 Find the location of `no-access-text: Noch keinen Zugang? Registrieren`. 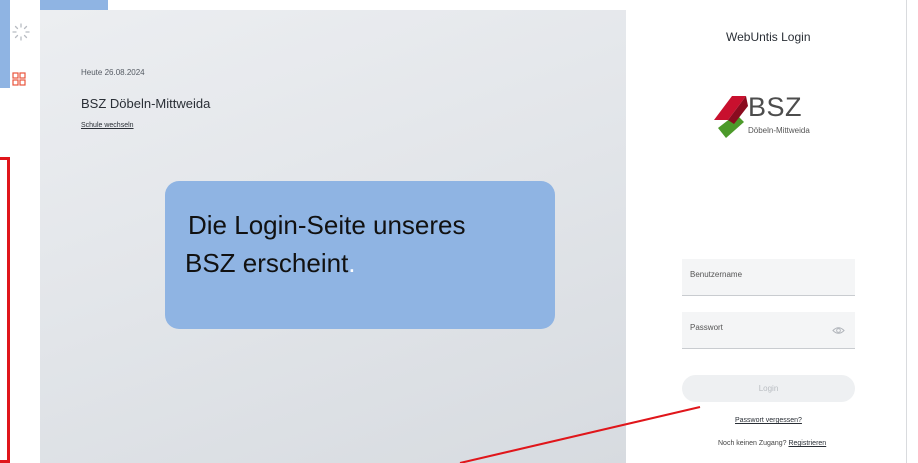

no-access-text: Noch keinen Zugang? Registrieren is located at coordinates (772, 443).